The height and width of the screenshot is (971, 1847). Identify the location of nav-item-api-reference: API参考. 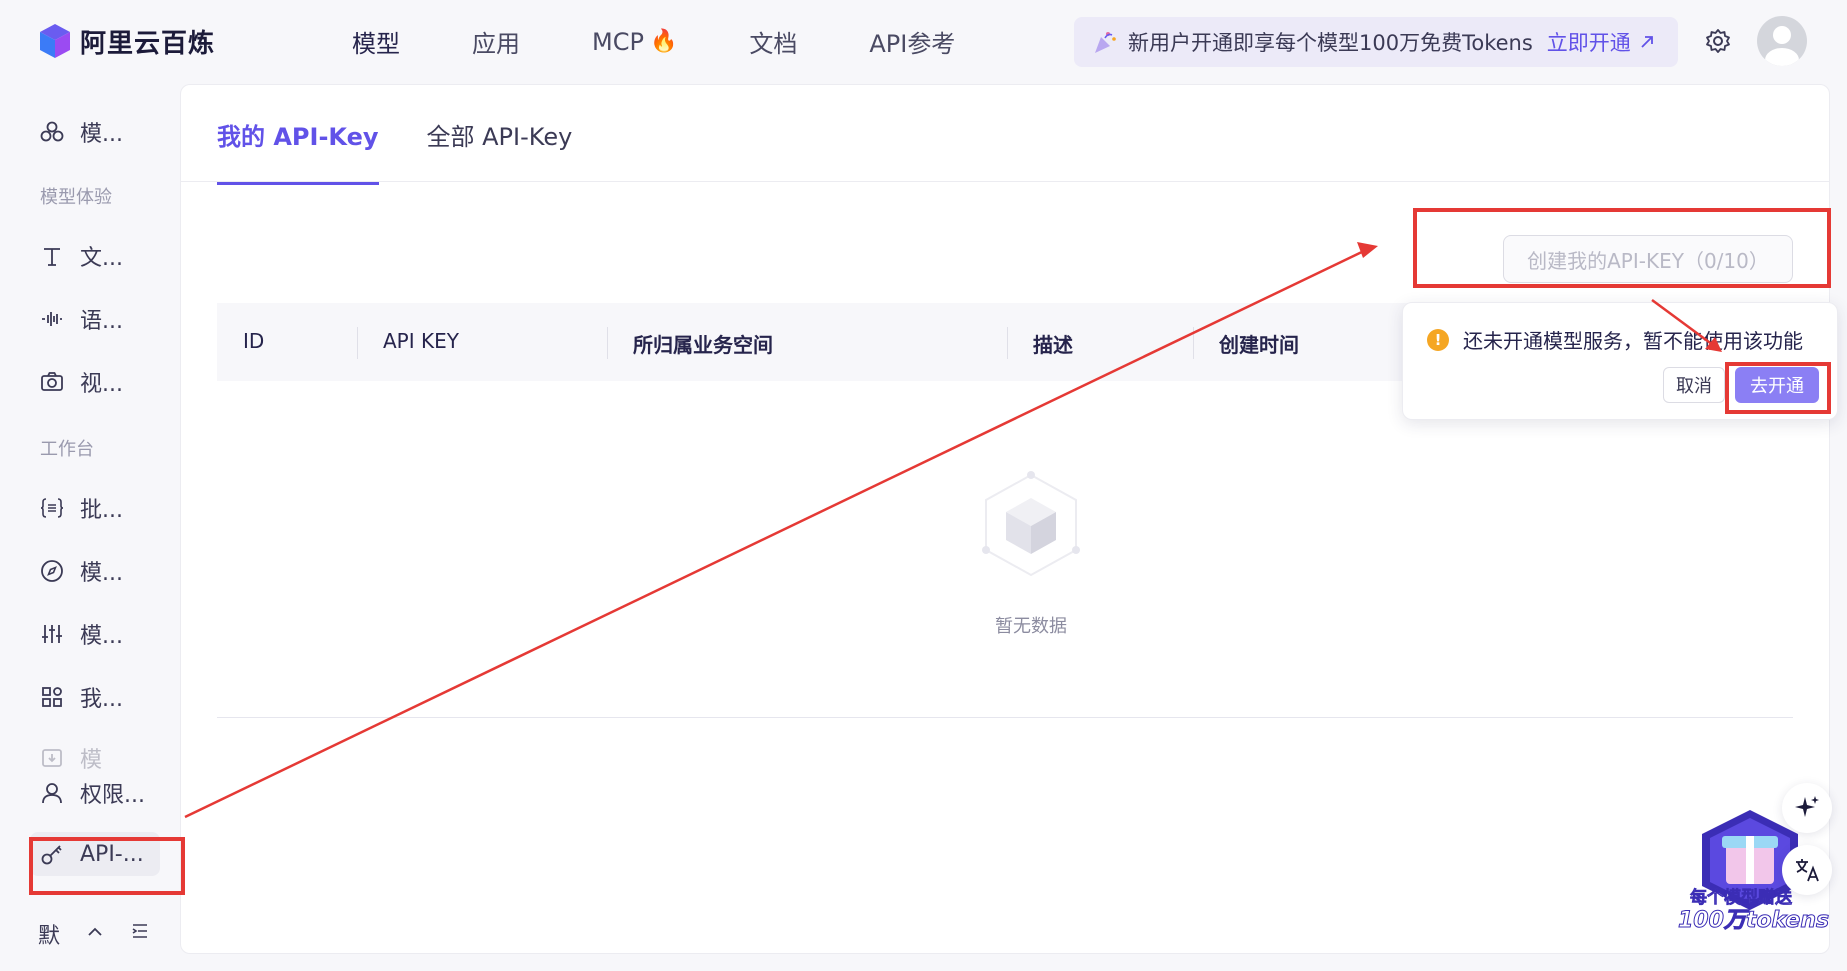
(912, 41).